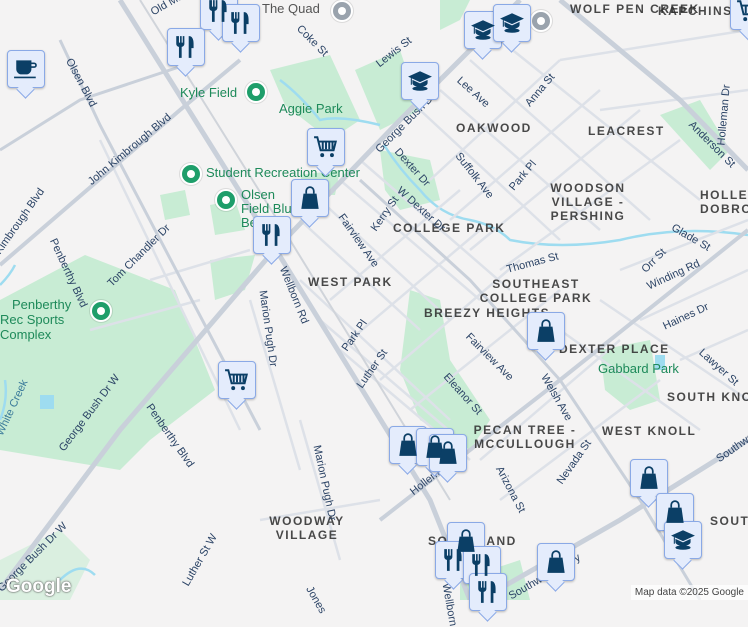  Describe the element at coordinates (638, 368) in the screenshot. I see `poi-label: Gabbard Park` at that location.